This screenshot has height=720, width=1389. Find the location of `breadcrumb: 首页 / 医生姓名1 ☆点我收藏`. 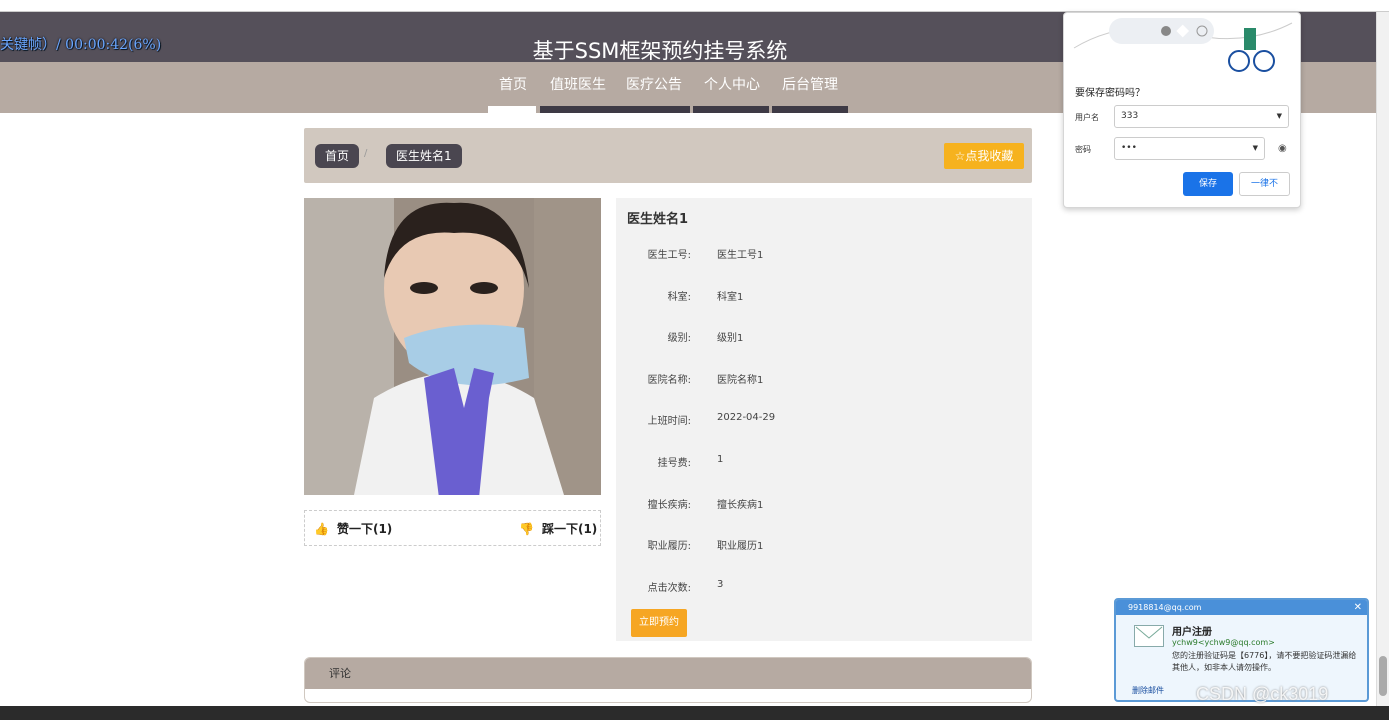

breadcrumb: 首页 / 医生姓名1 ☆点我收藏 is located at coordinates (668, 155).